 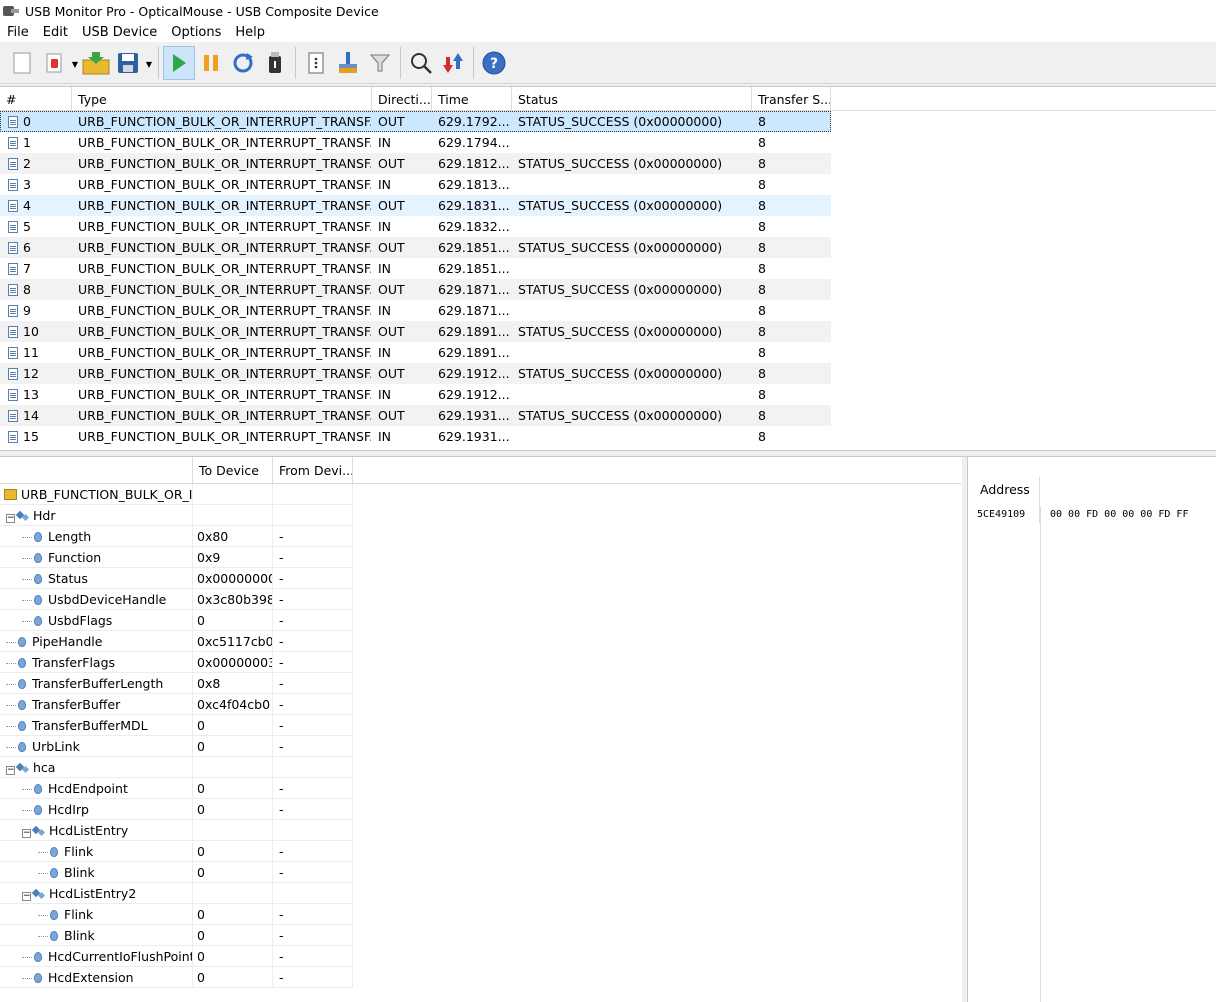 What do you see at coordinates (176, 557) in the screenshot?
I see `tree-row: Function 0x9-` at bounding box center [176, 557].